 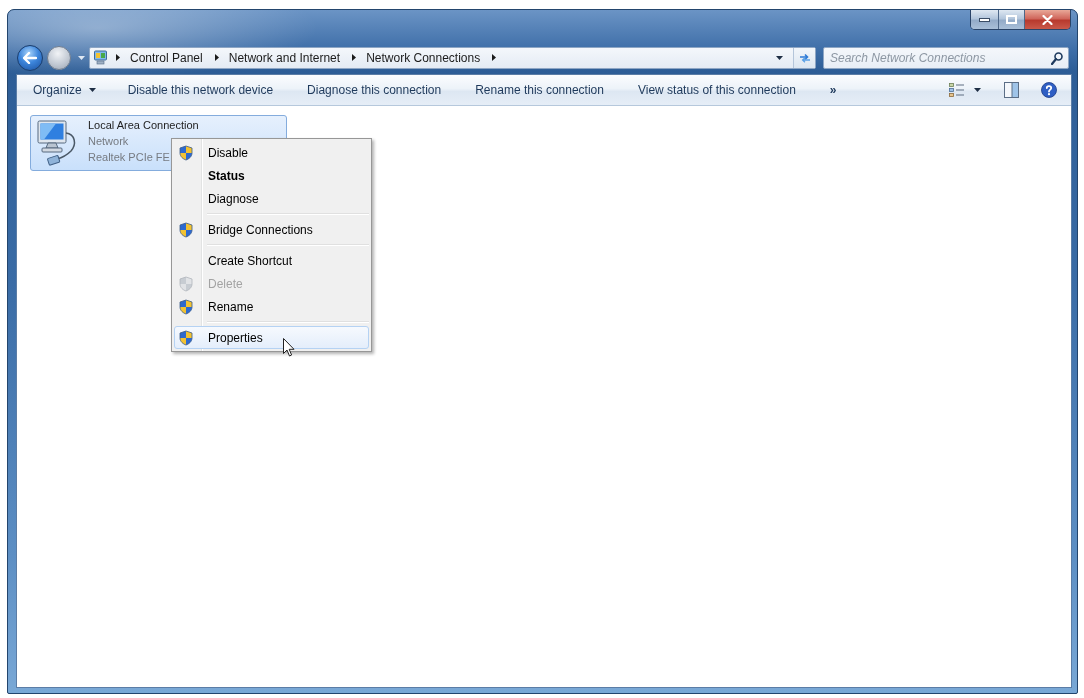 What do you see at coordinates (200, 90) in the screenshot?
I see `command-button: Disable this network device` at bounding box center [200, 90].